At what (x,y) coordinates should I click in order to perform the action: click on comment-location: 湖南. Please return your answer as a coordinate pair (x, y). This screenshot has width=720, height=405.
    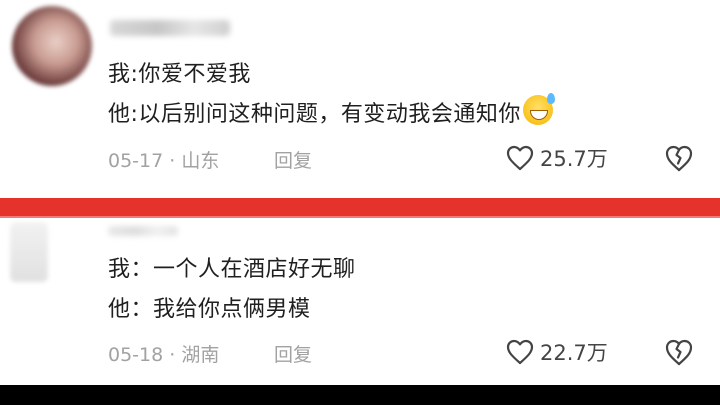
    Looking at the image, I should click on (200, 355).